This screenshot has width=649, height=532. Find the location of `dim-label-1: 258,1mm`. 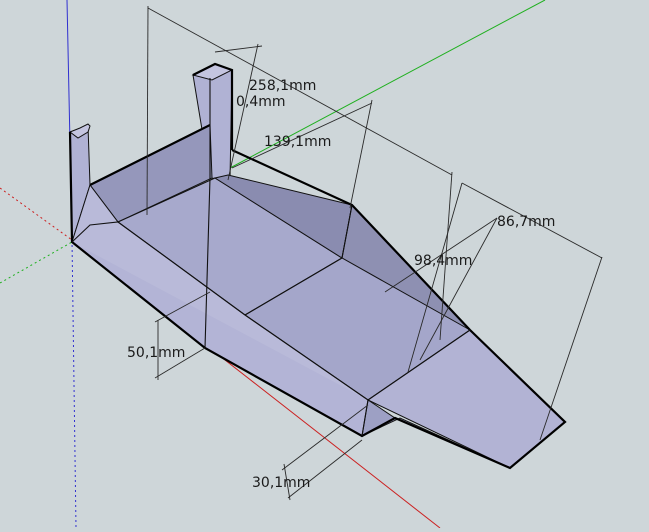

dim-label-1: 258,1mm is located at coordinates (282, 86).